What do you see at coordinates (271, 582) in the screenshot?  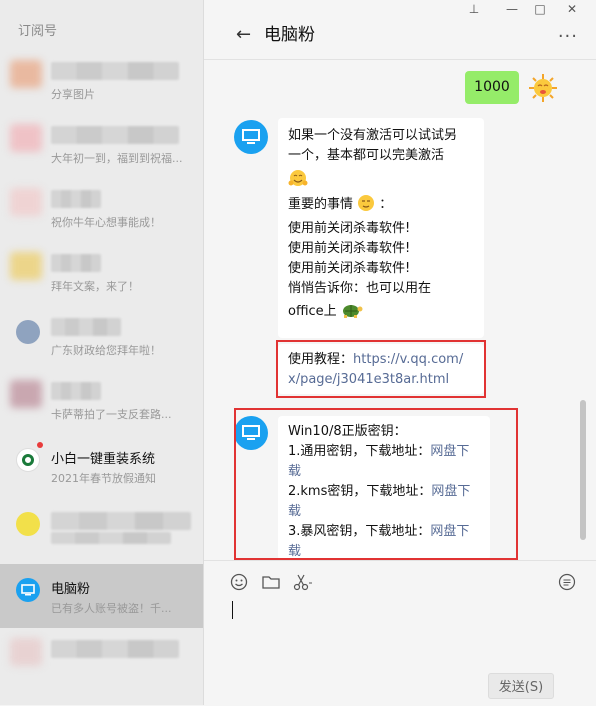 I see `folder-icon` at bounding box center [271, 582].